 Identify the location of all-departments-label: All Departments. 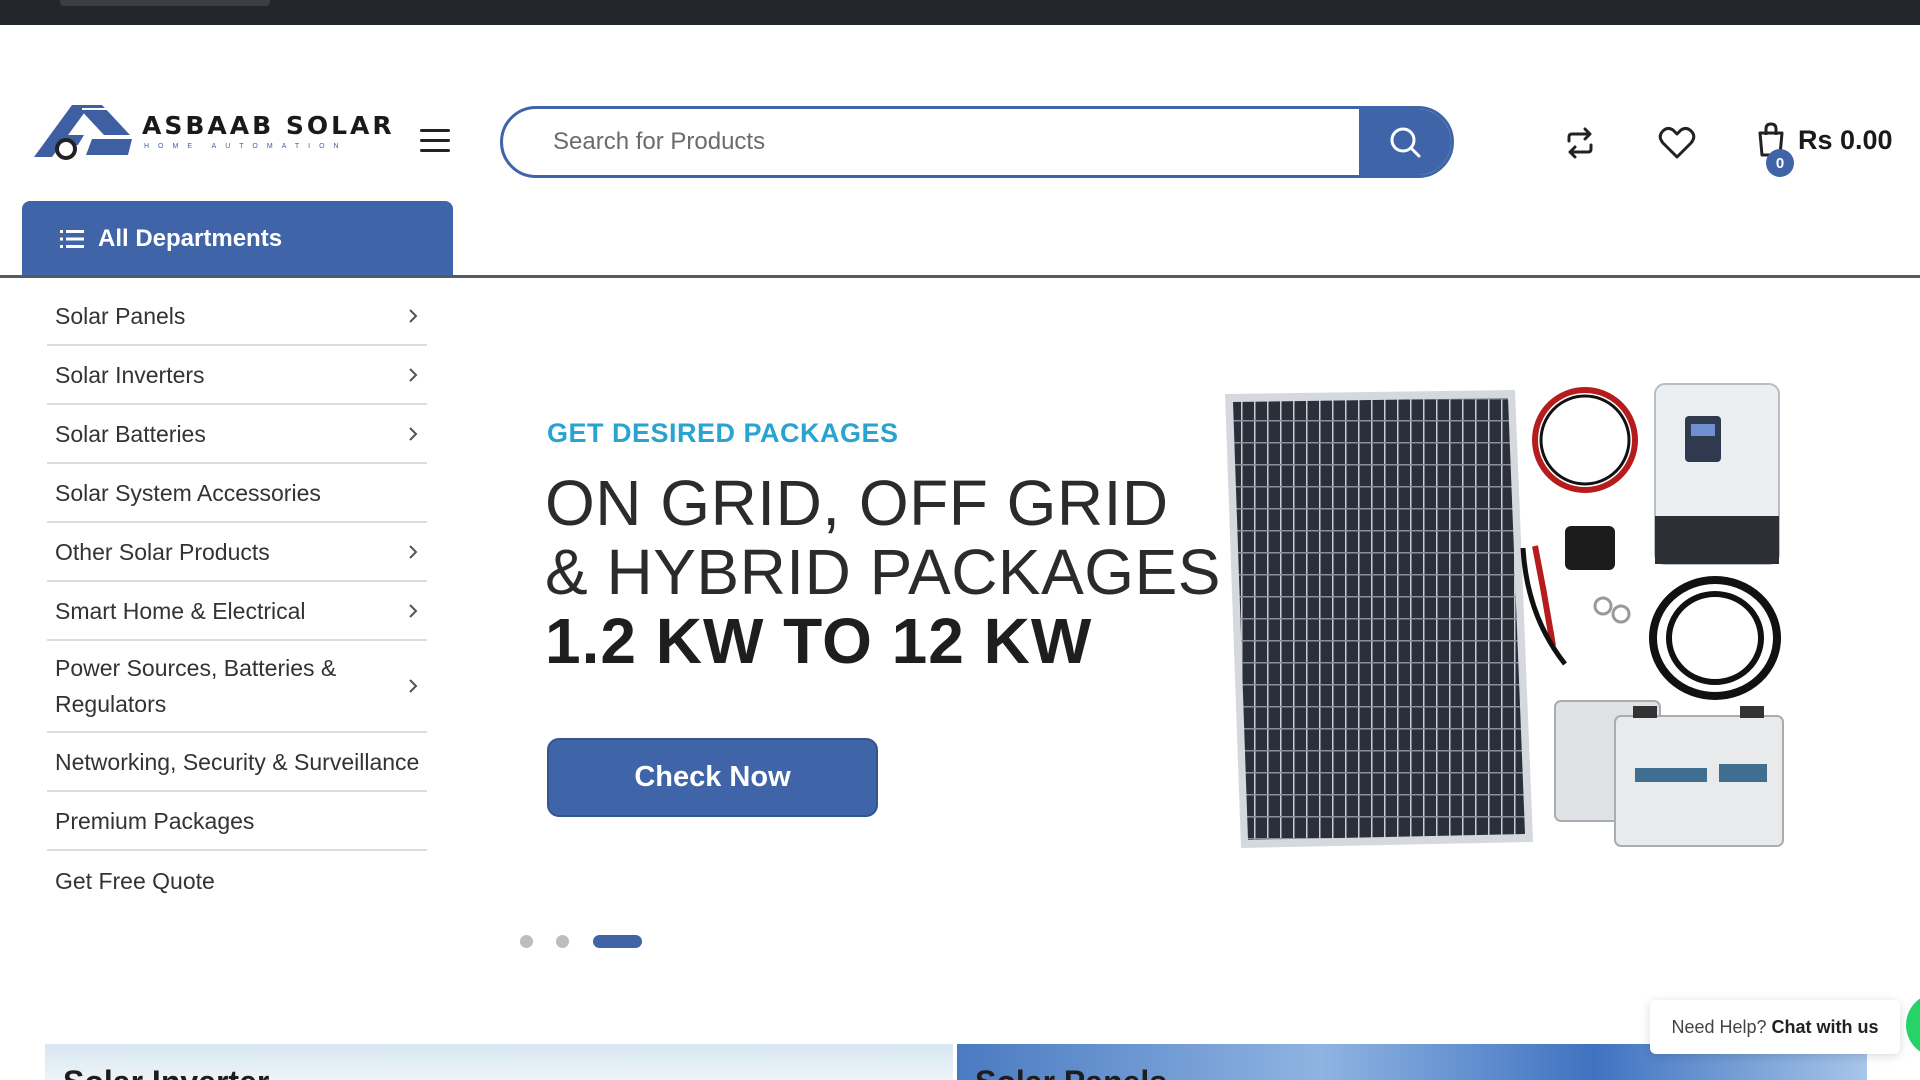
(190, 238).